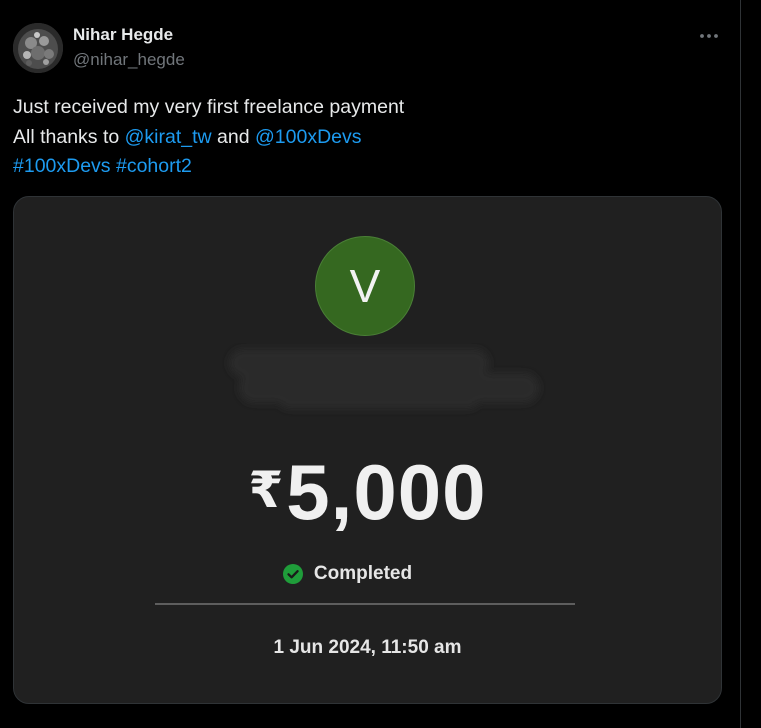 The image size is (761, 728). I want to click on currency-symbol: ₹, so click(266, 490).